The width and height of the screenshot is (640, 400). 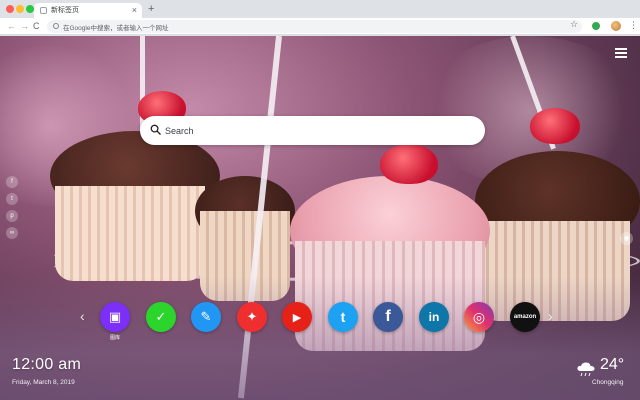 I want to click on forward-button: →, so click(x=24, y=26).